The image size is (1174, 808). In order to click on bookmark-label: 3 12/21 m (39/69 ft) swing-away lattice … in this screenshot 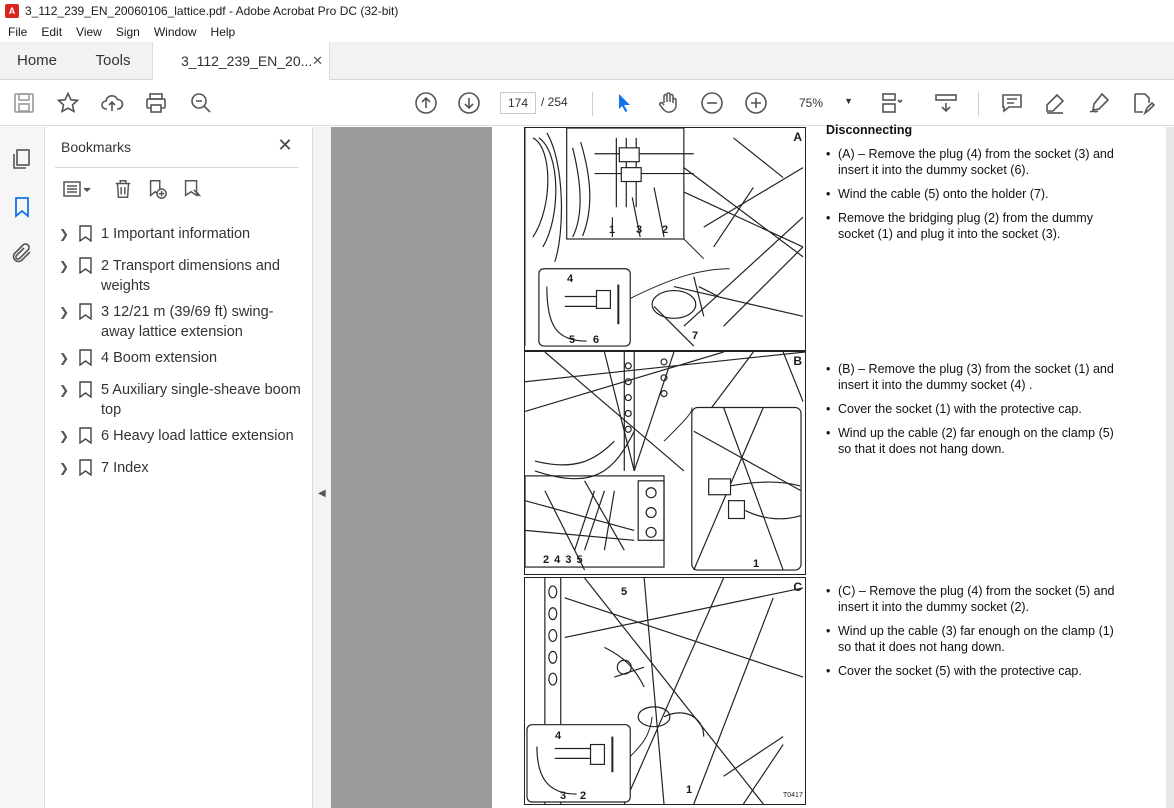, I will do `click(187, 322)`.